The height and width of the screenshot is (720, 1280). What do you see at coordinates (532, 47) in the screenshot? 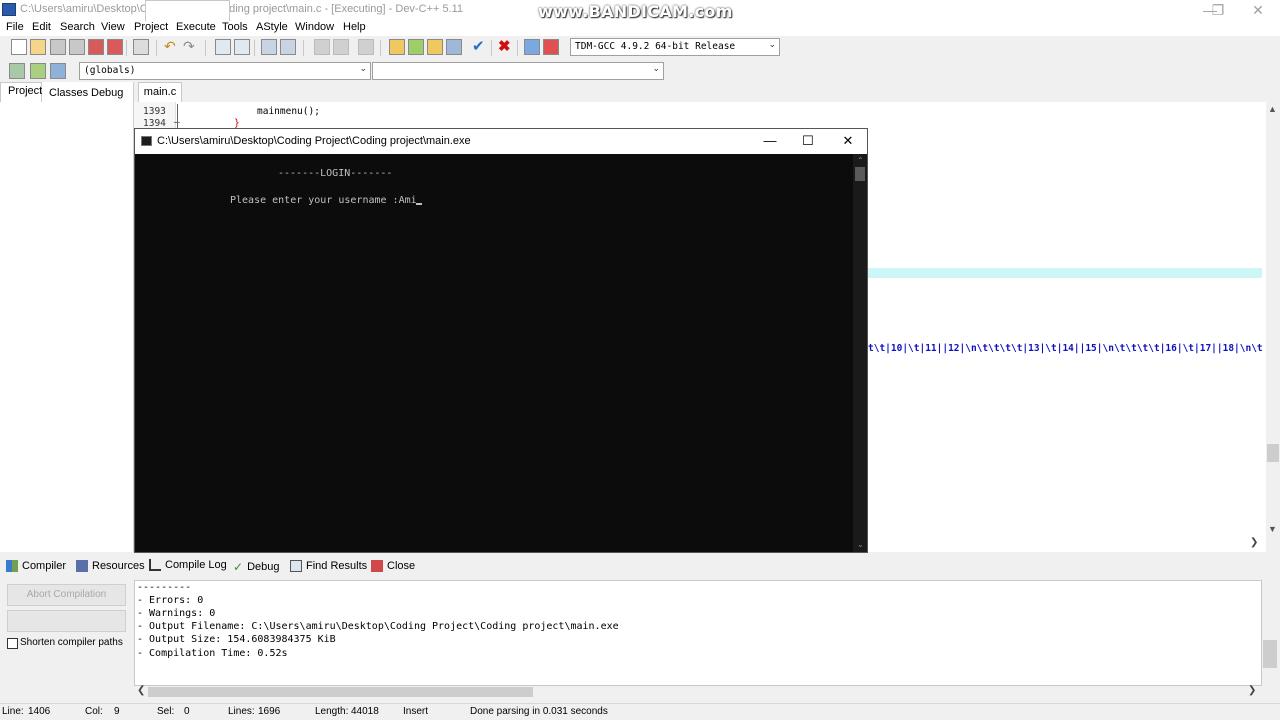
I see `profile-chart-icon` at bounding box center [532, 47].